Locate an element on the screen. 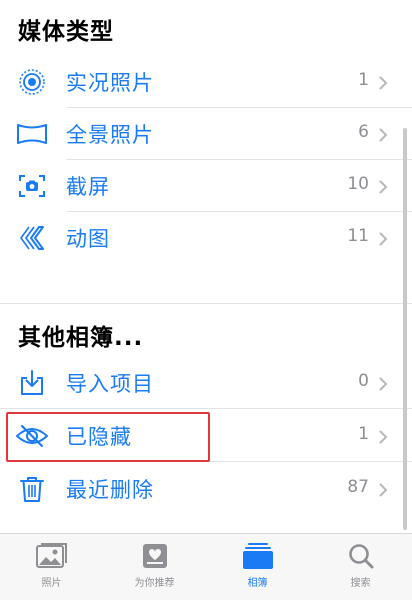 The width and height of the screenshot is (412, 600). tab-label: 照片 is located at coordinates (51, 583).